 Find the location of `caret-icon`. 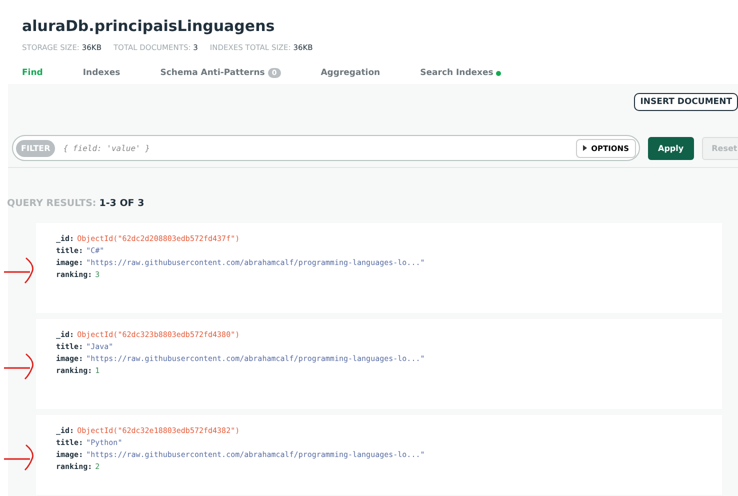

caret-icon is located at coordinates (585, 148).